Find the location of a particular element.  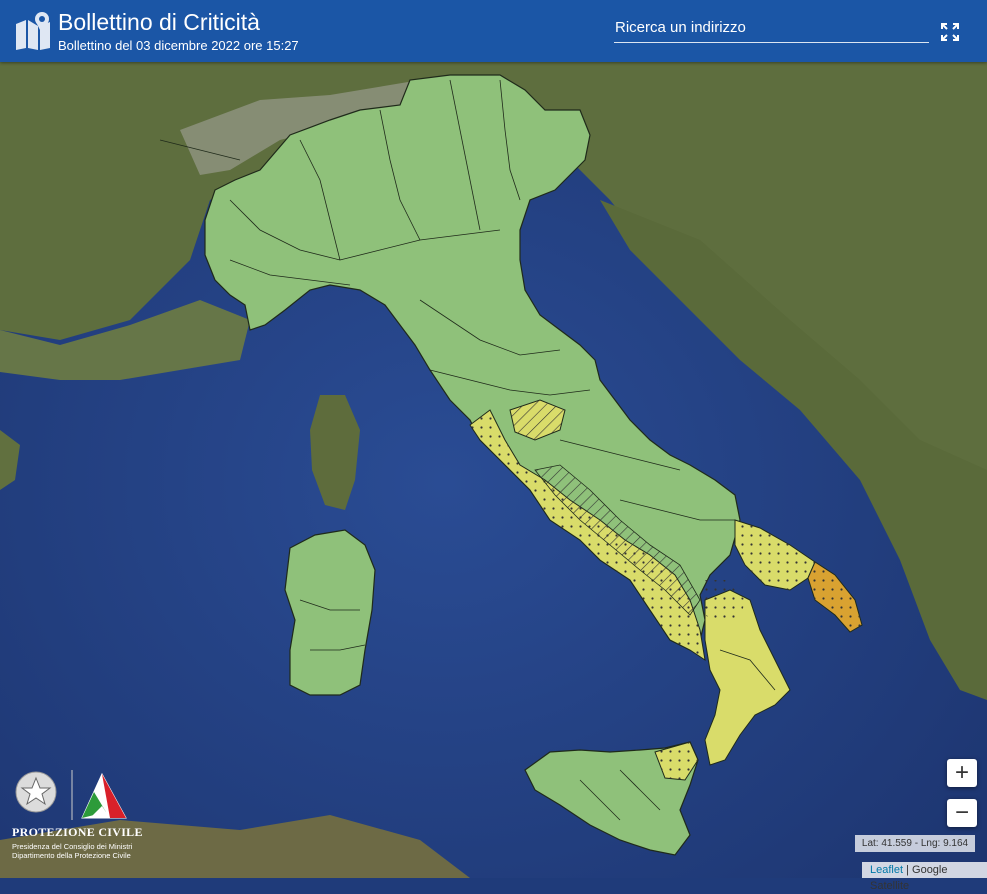

zoom-in-button: + is located at coordinates (962, 773).